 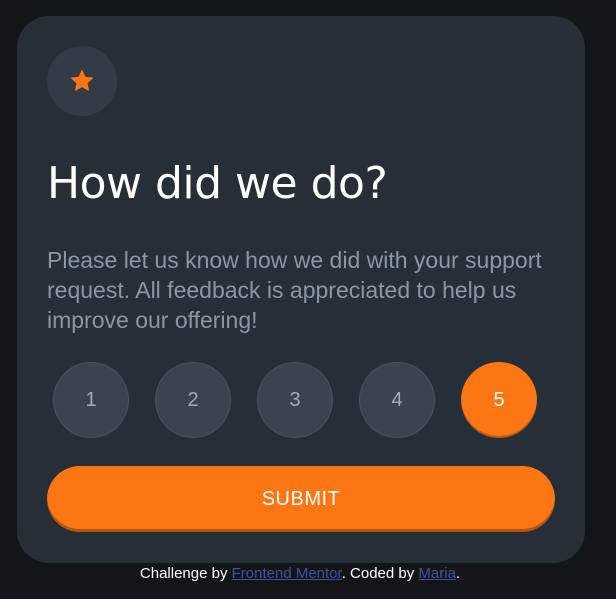 What do you see at coordinates (378, 573) in the screenshot?
I see `attribution-middle: . Coded by` at bounding box center [378, 573].